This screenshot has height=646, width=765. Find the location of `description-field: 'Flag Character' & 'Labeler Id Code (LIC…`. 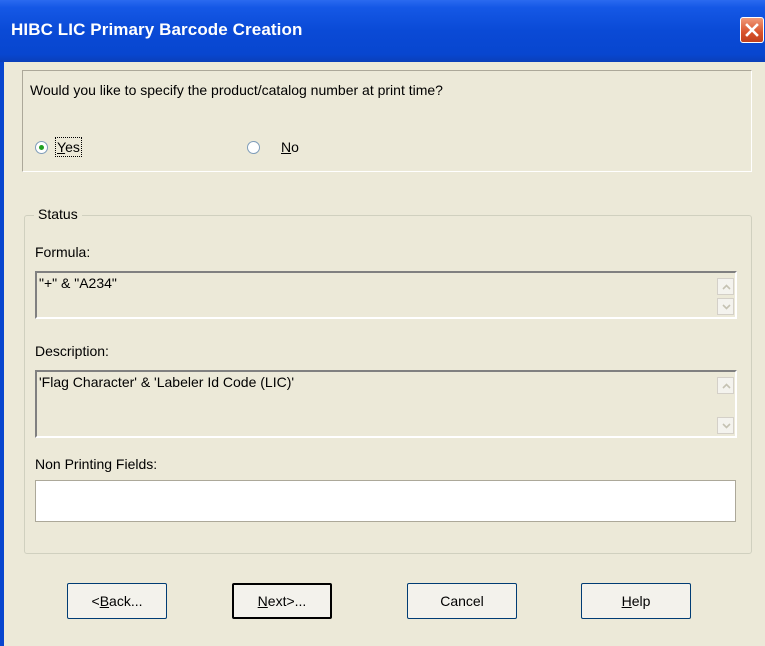

description-field: 'Flag Character' & 'Labeler Id Code (LIC… is located at coordinates (386, 404).